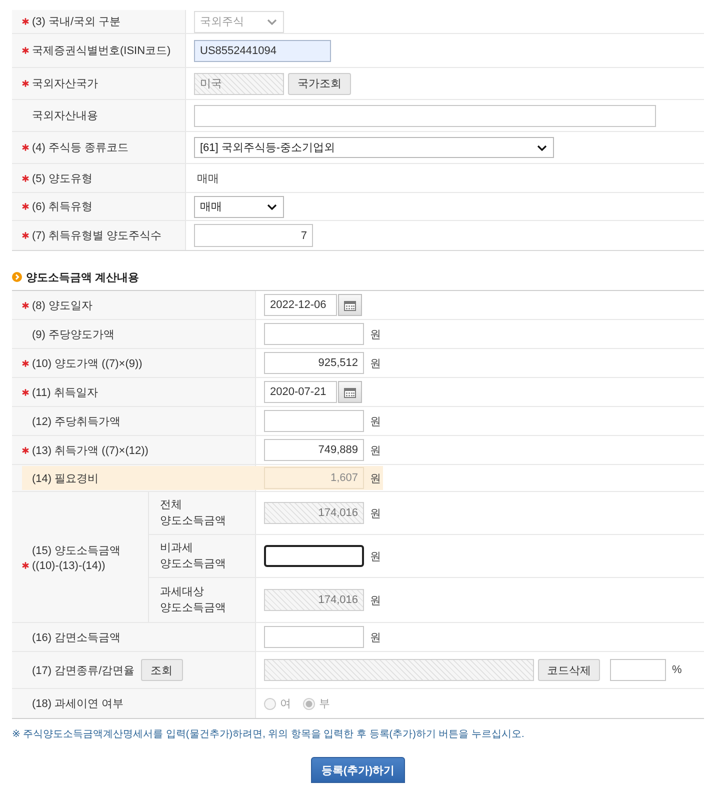  I want to click on lookup-button: 조회, so click(161, 670).